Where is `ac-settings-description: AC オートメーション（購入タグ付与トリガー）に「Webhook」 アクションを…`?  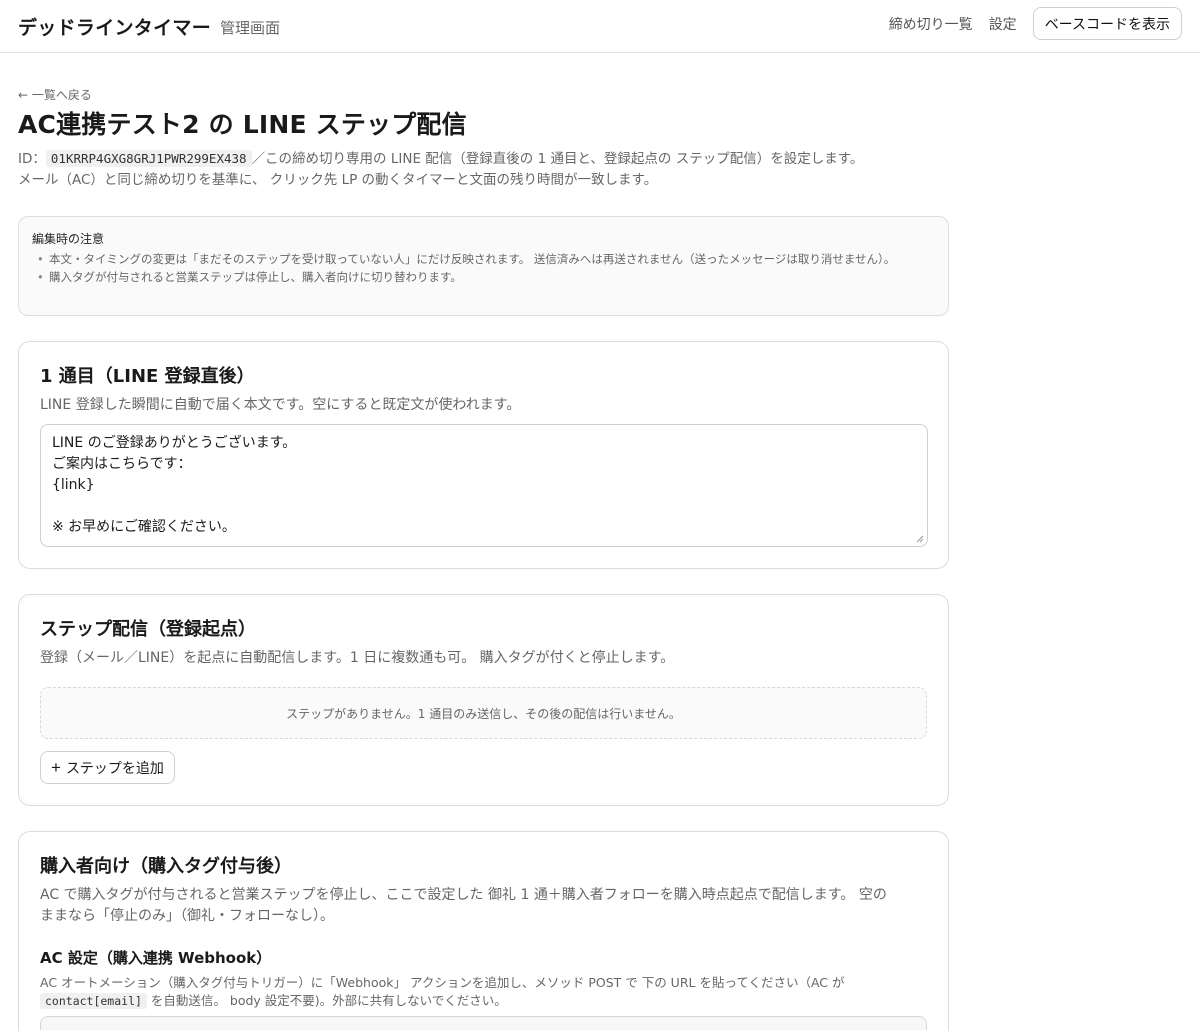 ac-settings-description: AC オートメーション（購入タグ付与トリガー）に「Webhook」 アクションを… is located at coordinates (483, 992).